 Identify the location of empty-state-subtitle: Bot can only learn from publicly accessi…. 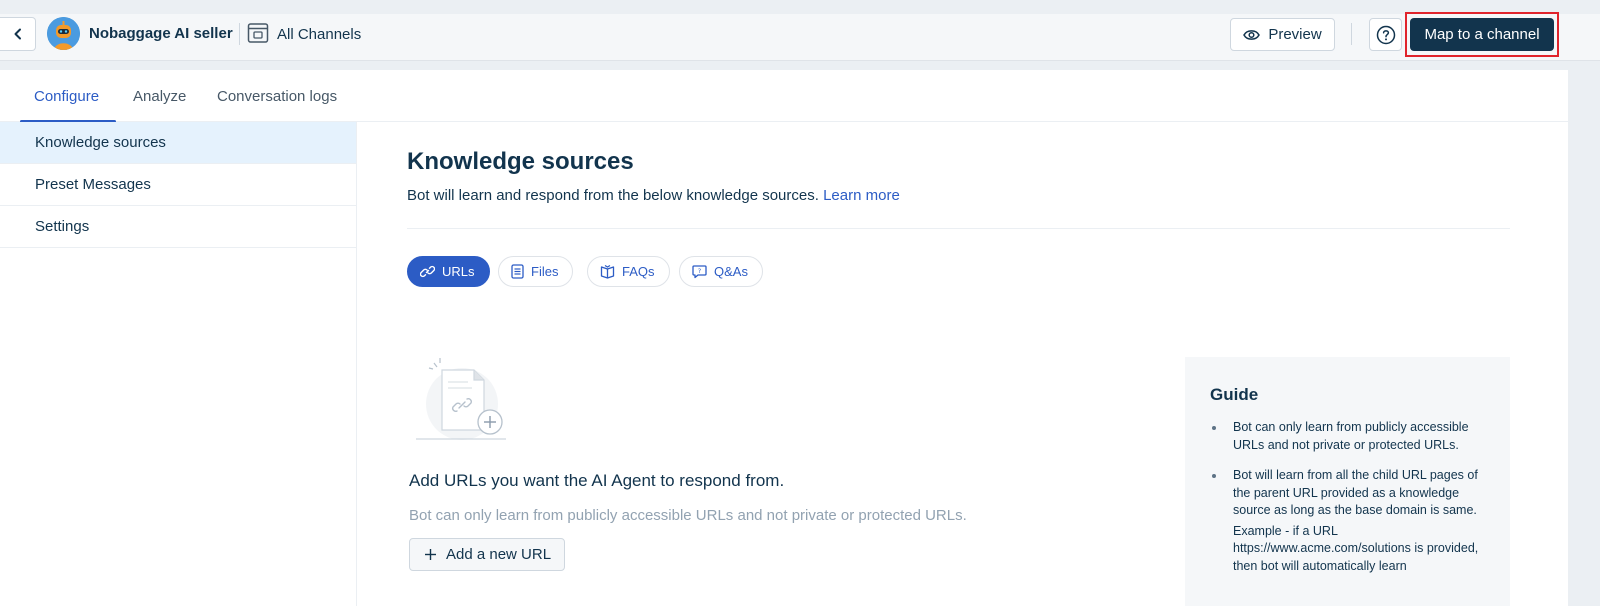
(688, 515).